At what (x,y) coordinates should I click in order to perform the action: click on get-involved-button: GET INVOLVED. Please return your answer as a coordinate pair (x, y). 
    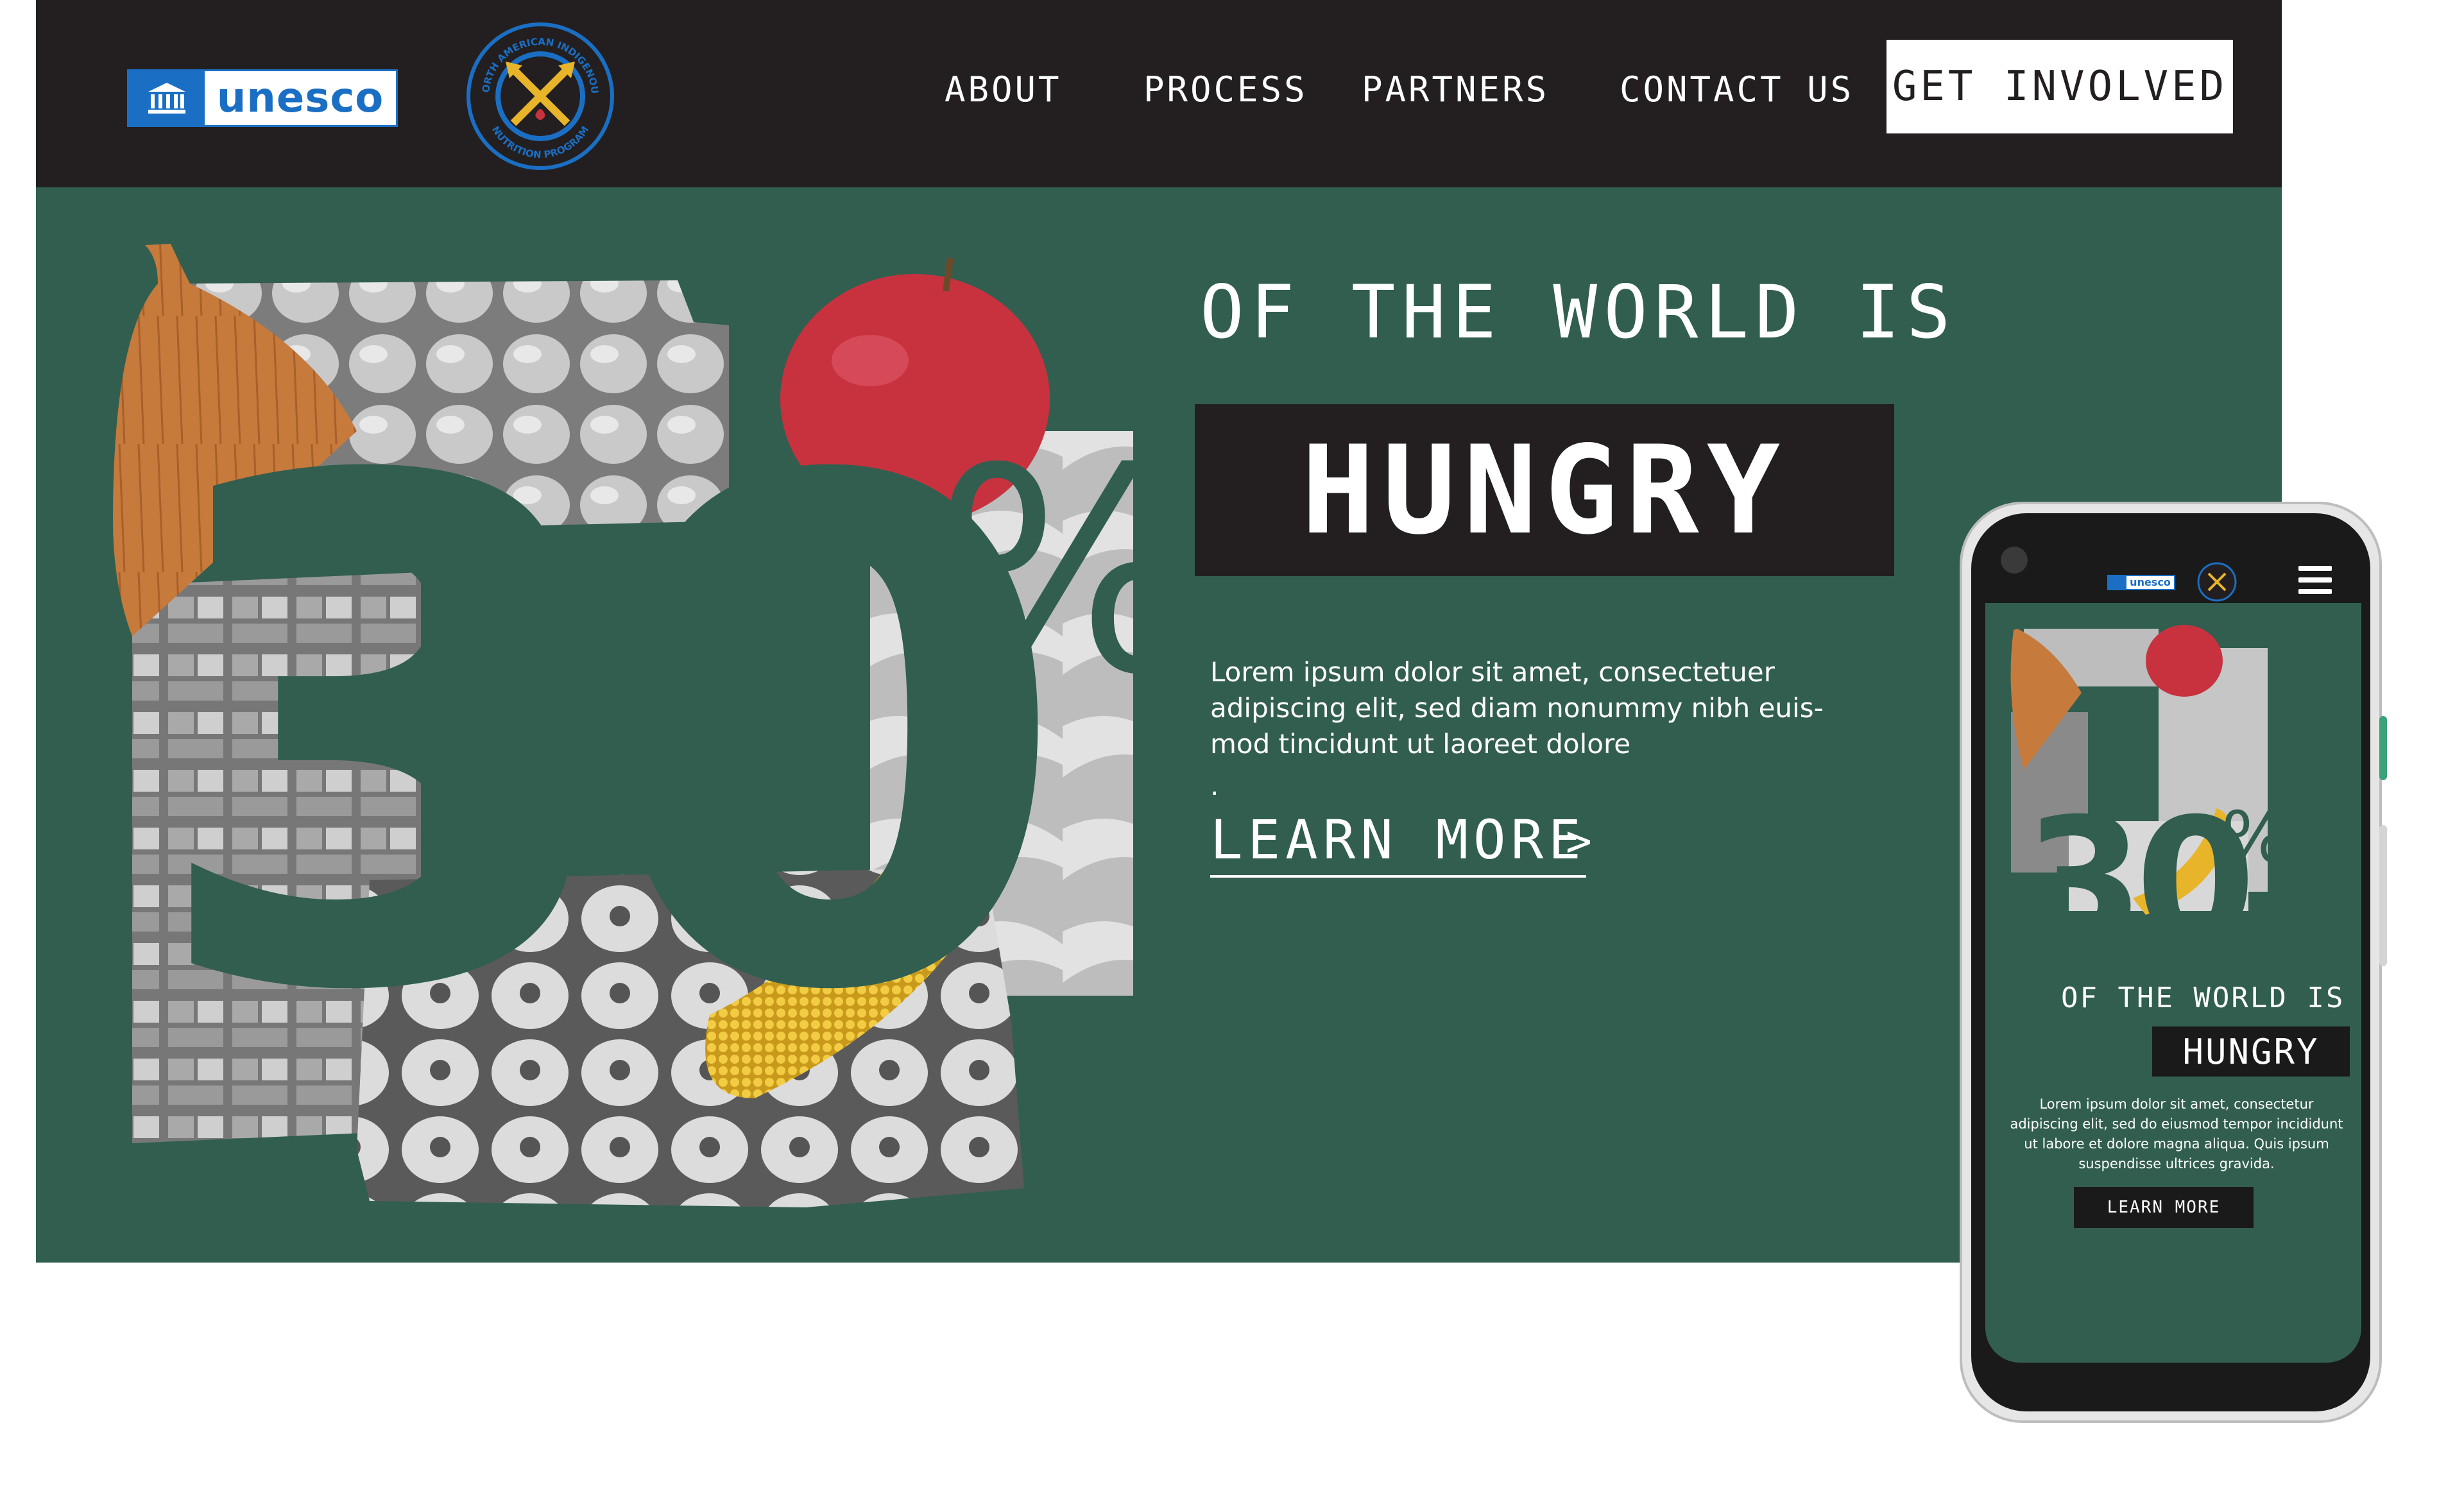
    Looking at the image, I should click on (2060, 86).